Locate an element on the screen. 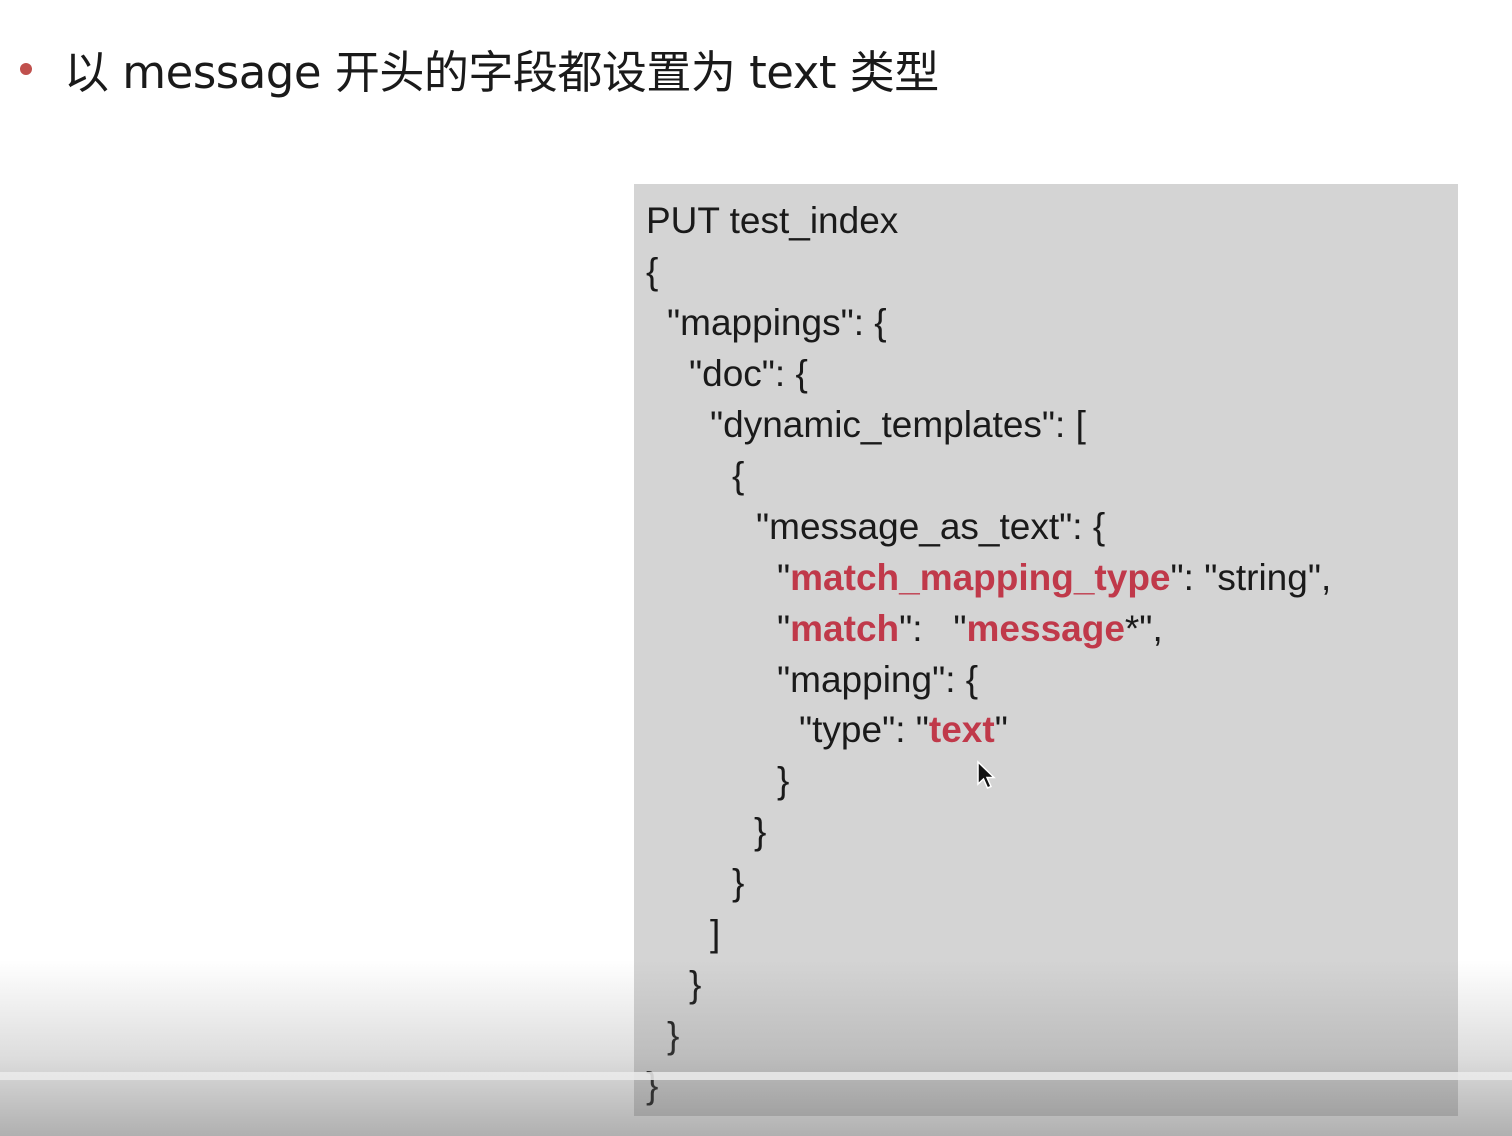  bullet-item: 以 message 开头的字段都设置为 text 类型 is located at coordinates (479, 68).